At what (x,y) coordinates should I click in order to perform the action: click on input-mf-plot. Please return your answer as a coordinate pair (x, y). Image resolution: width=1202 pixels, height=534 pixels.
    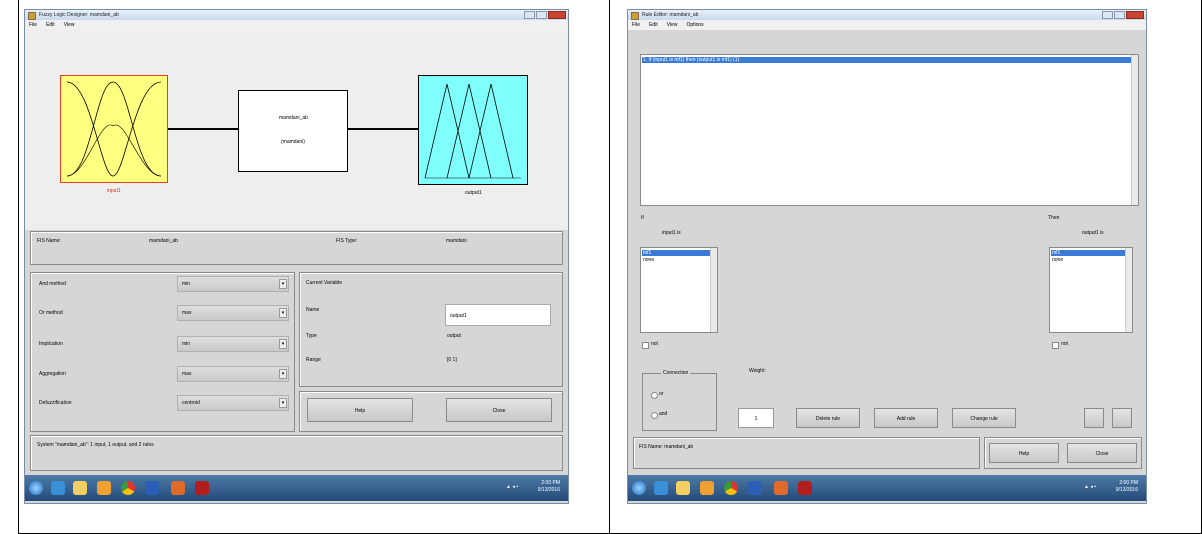
    Looking at the image, I should click on (114, 129).